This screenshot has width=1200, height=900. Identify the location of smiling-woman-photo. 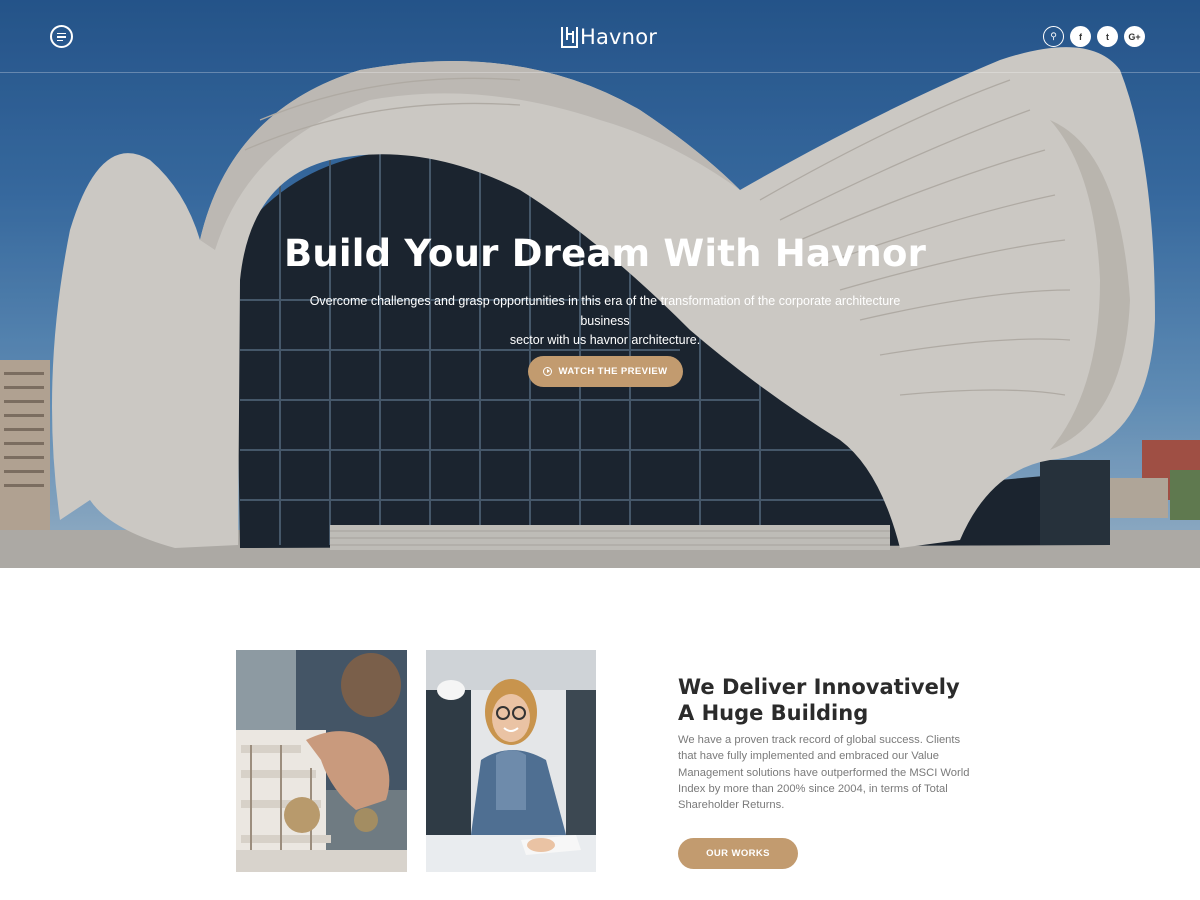
(511, 761).